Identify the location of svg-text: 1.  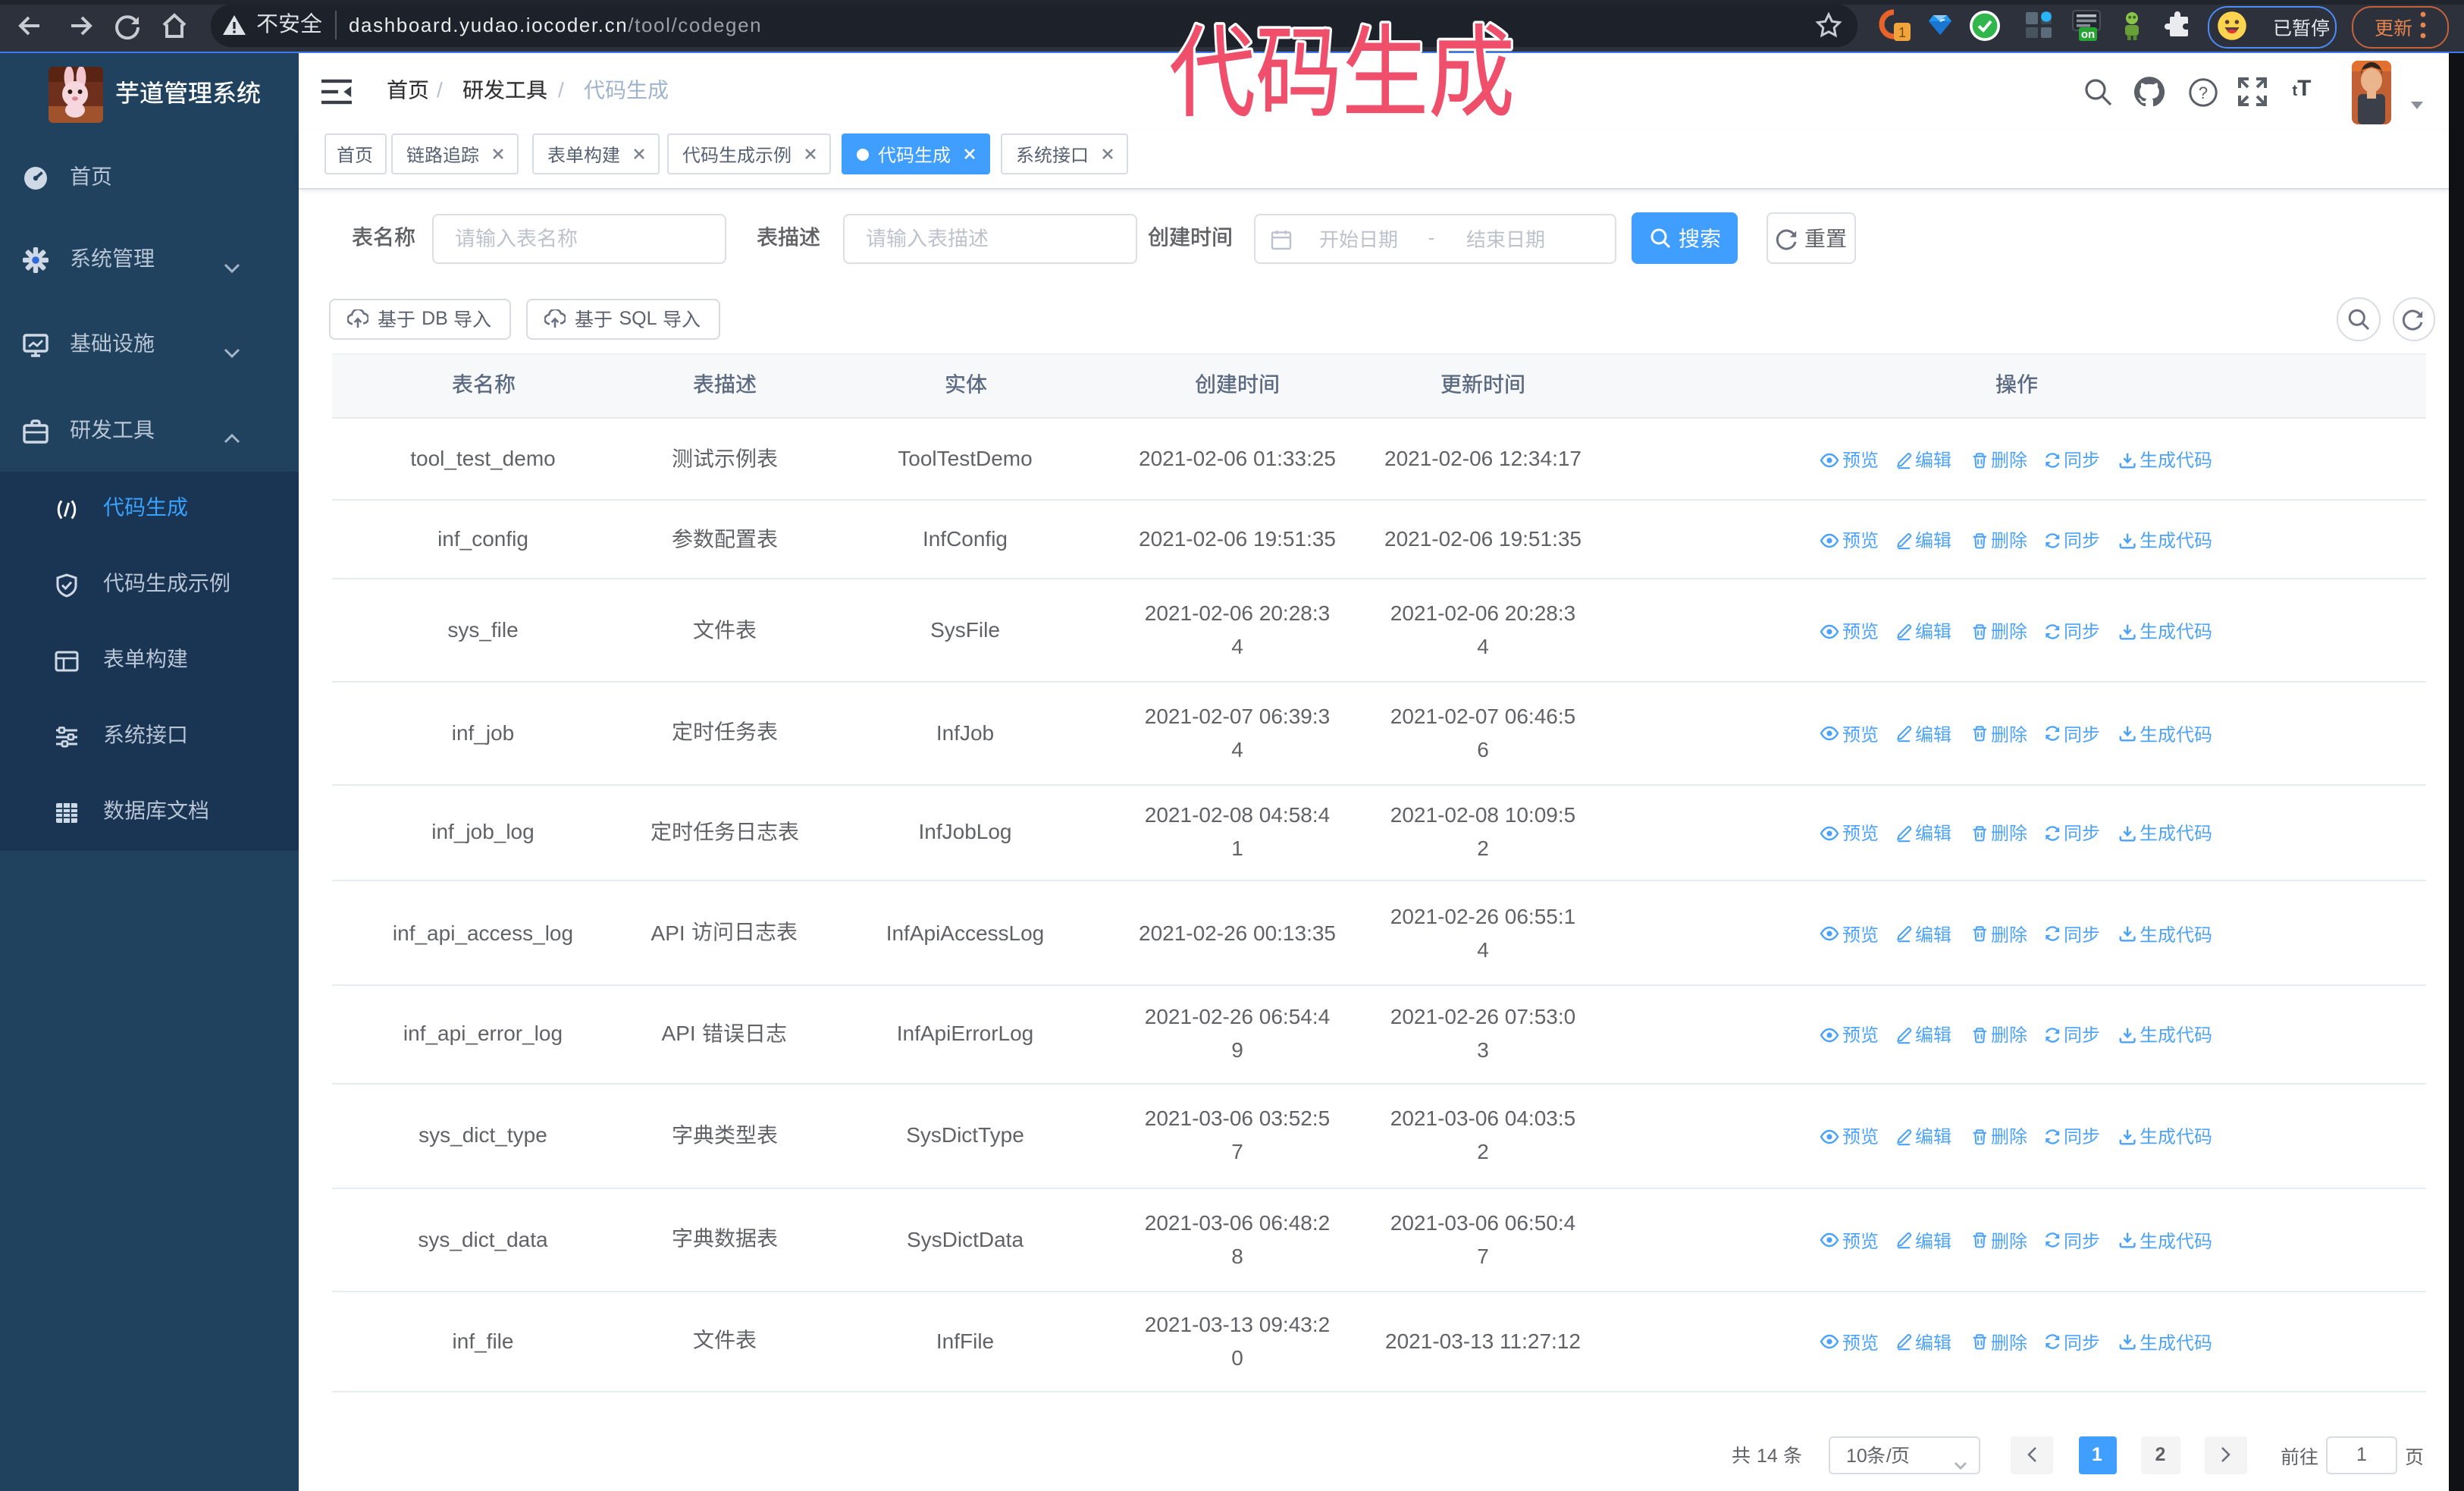
(1902, 31).